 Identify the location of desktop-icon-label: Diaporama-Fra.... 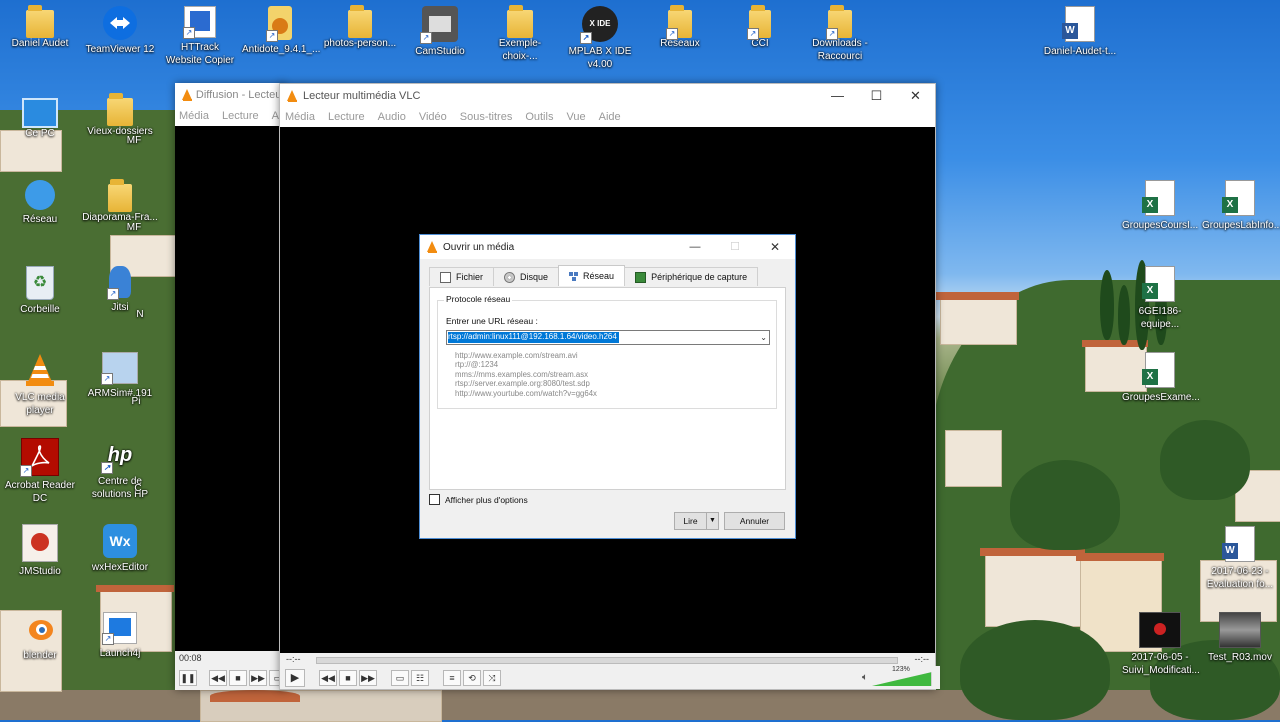
(120, 217).